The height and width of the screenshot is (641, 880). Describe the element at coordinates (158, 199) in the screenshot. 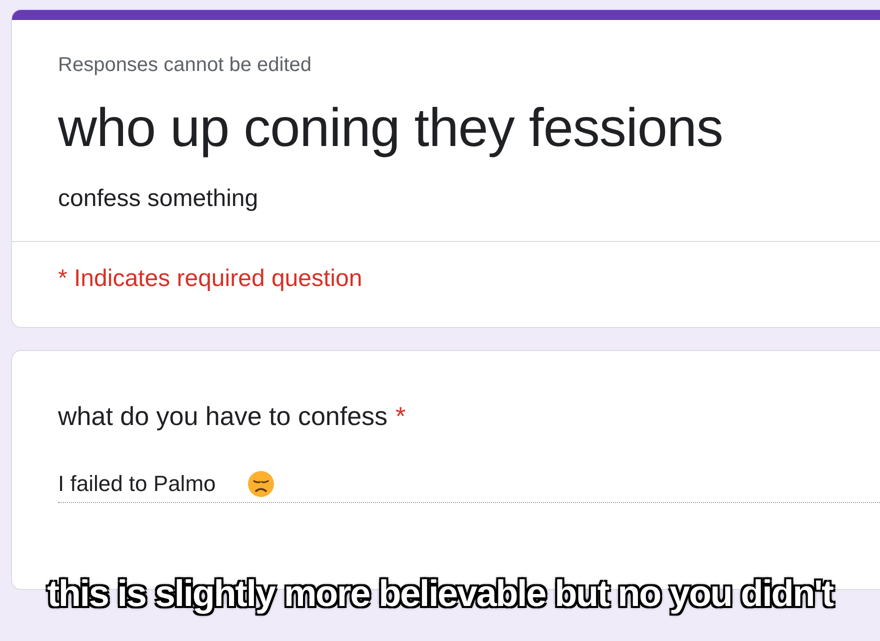

I see `form-description: confess something` at that location.